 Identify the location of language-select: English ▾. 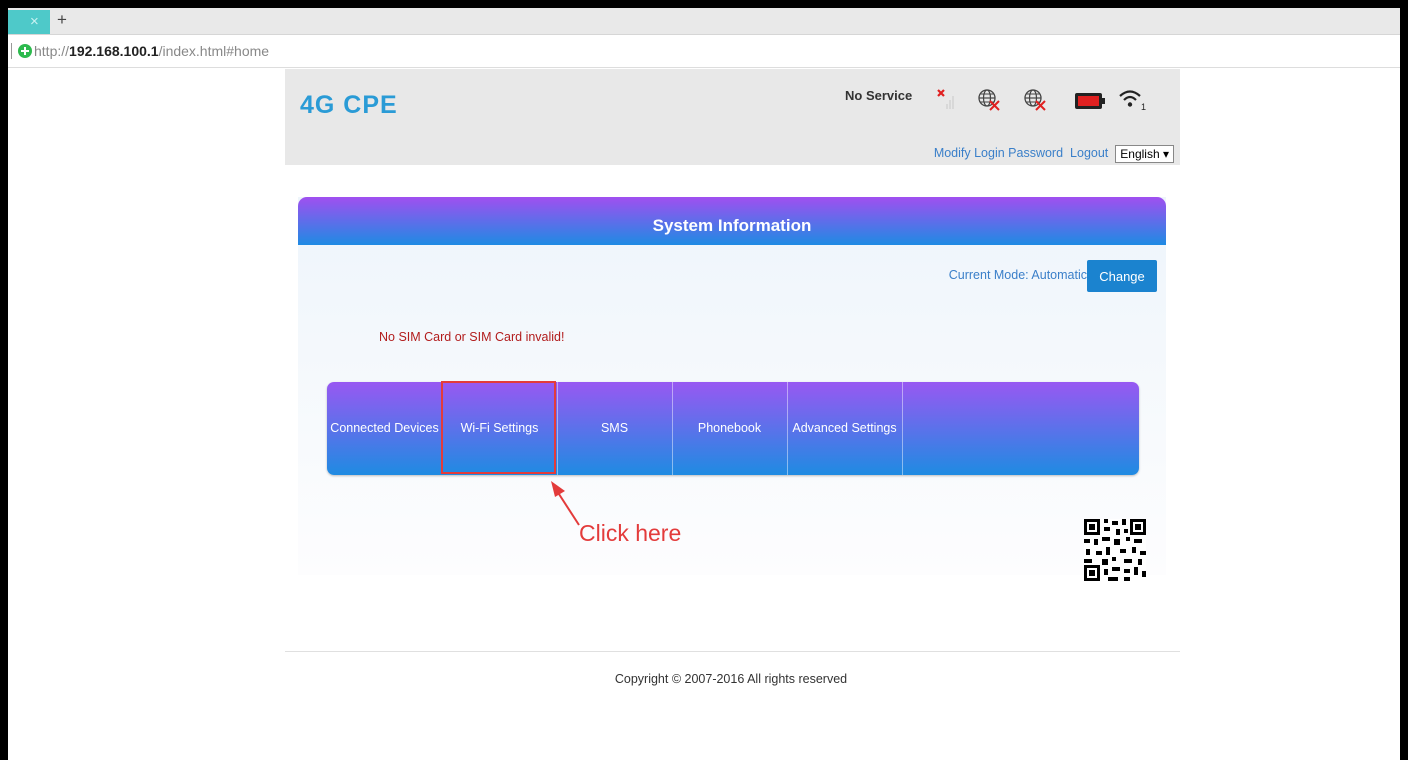
(1144, 154).